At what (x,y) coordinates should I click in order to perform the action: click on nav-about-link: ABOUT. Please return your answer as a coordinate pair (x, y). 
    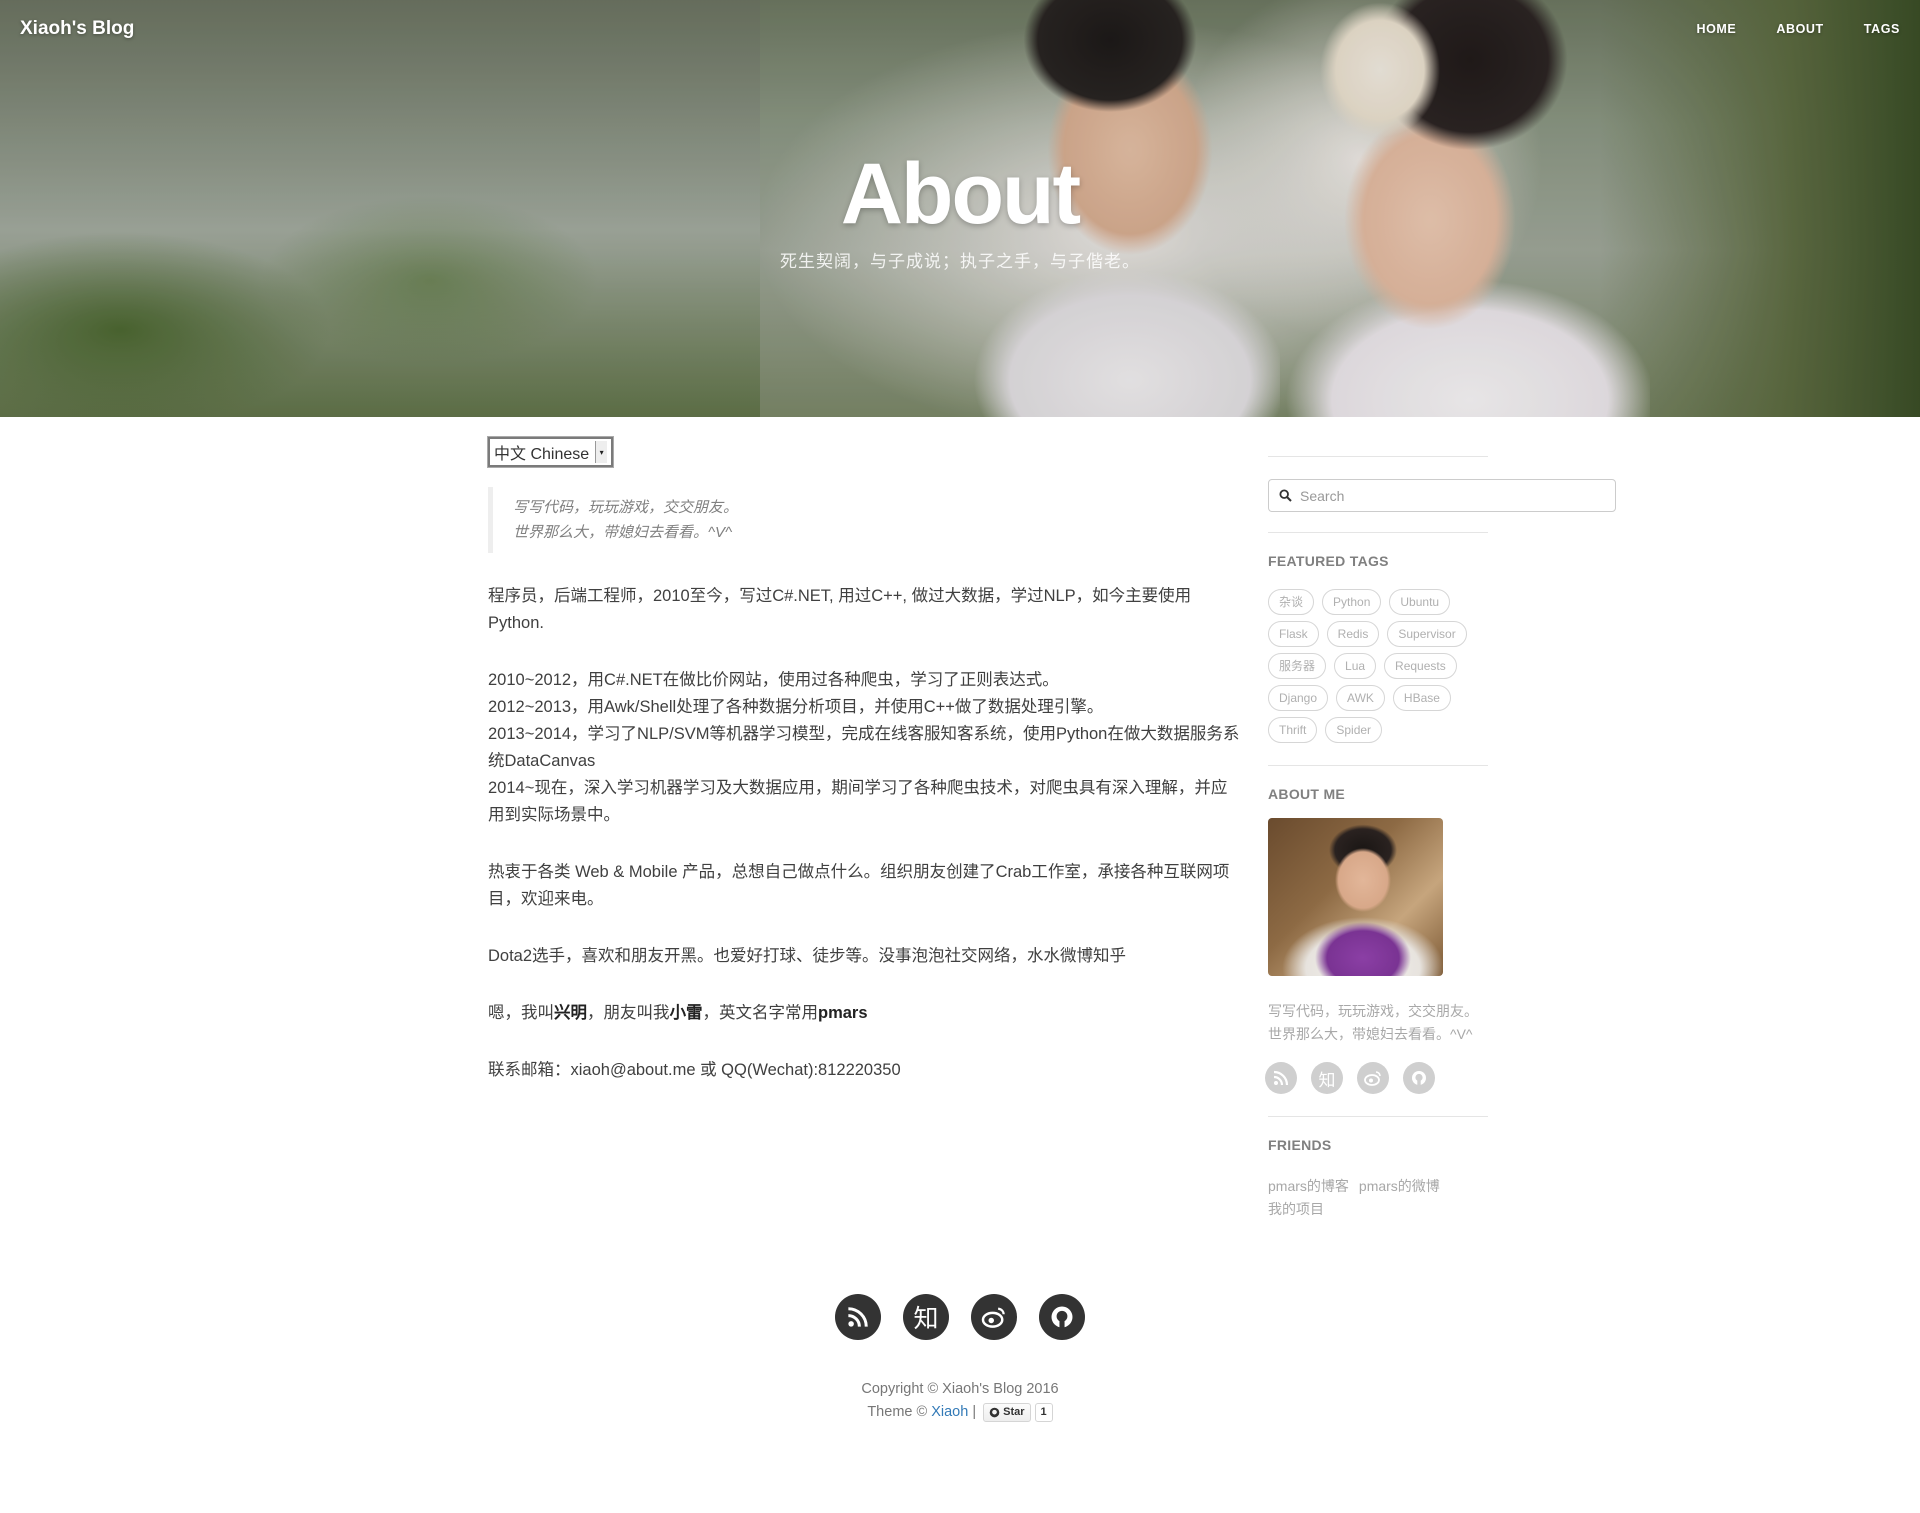
    Looking at the image, I should click on (1799, 29).